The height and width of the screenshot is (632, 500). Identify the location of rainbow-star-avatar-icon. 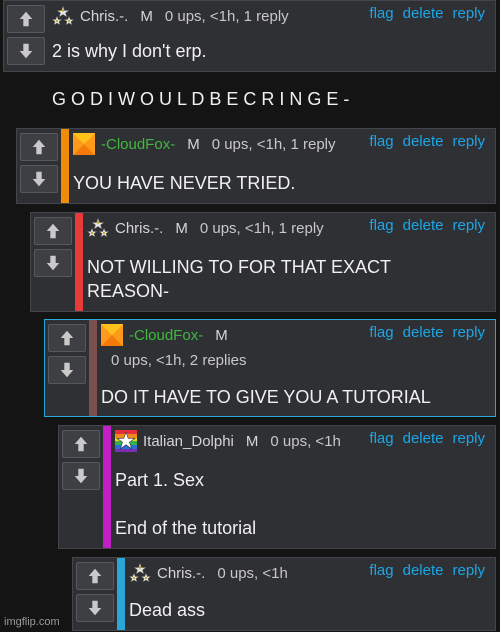
(126, 441).